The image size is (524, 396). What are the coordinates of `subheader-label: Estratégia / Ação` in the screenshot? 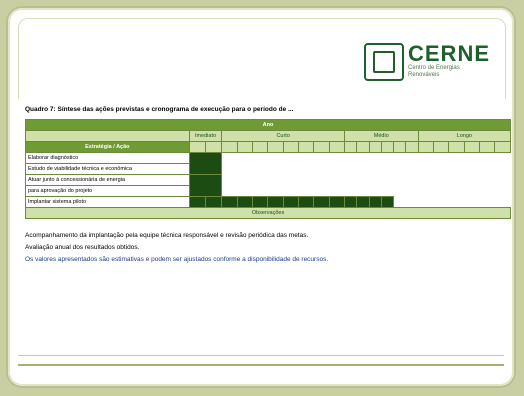 It's located at (107, 147).